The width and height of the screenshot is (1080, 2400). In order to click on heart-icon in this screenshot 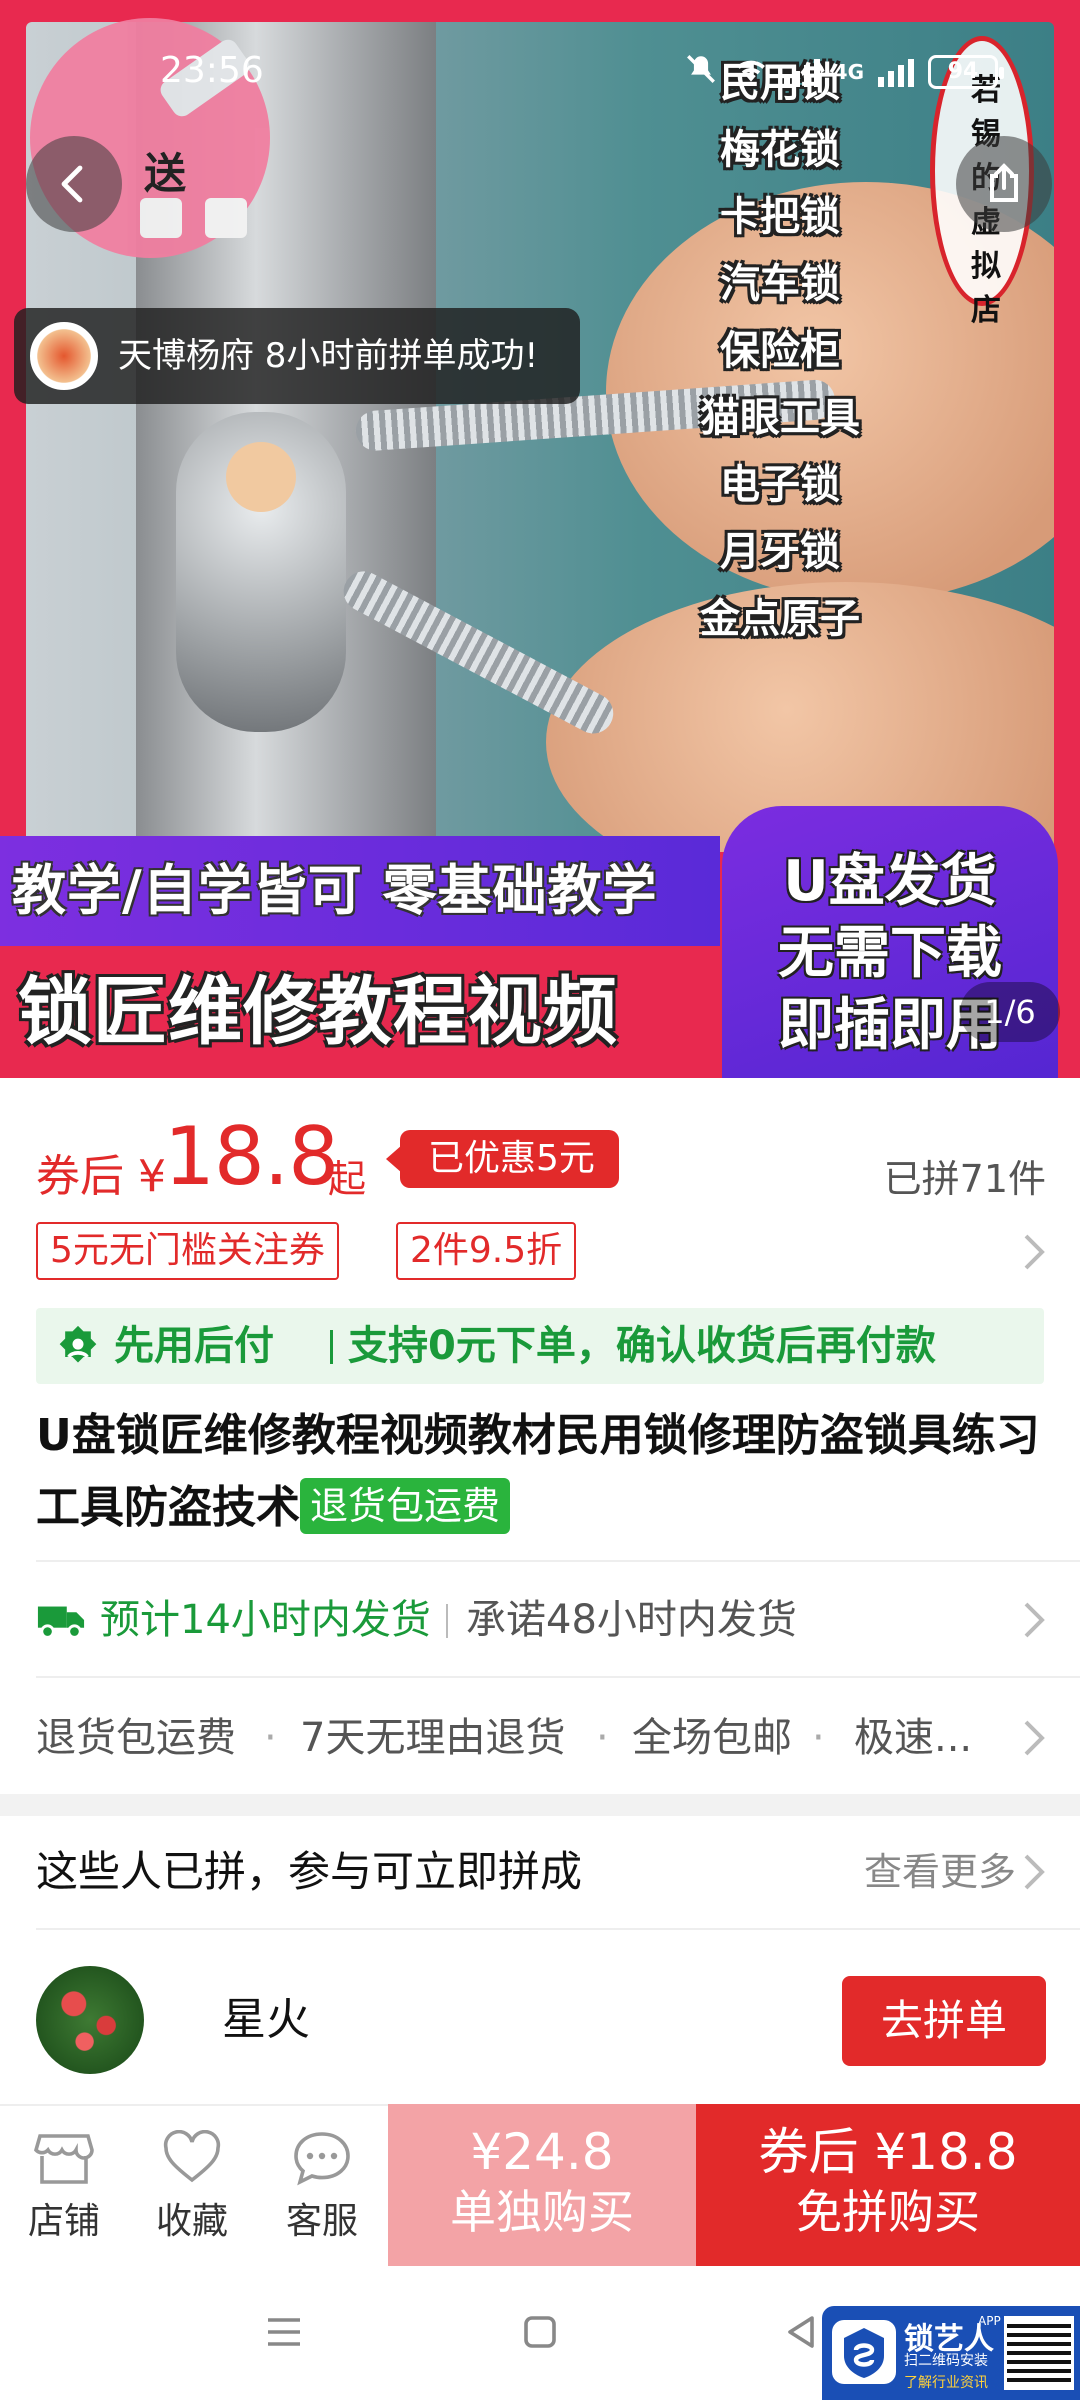, I will do `click(192, 2156)`.